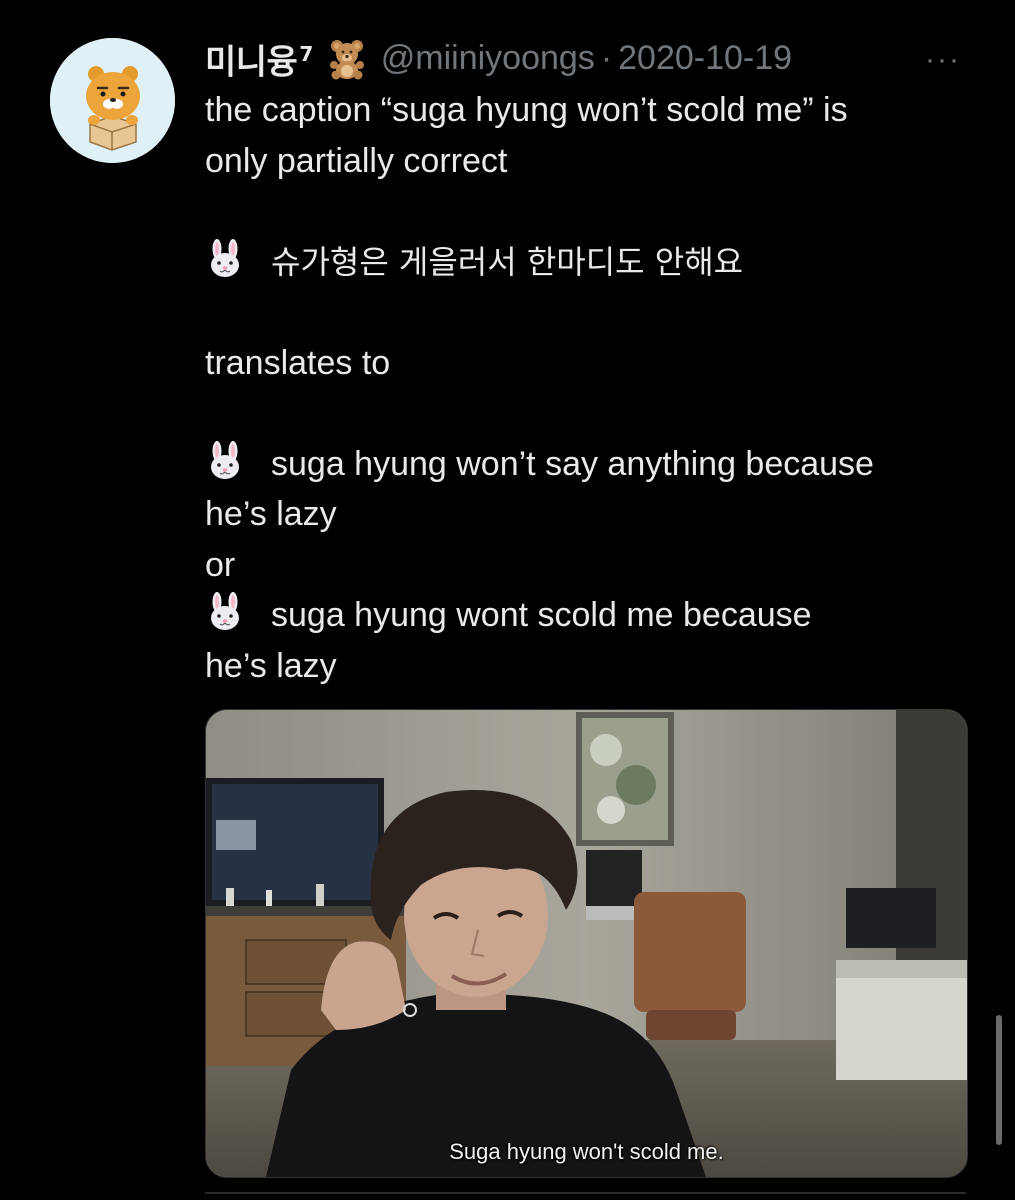 The image size is (1015, 1200). What do you see at coordinates (259, 58) in the screenshot?
I see `display-name: 미니융 7` at bounding box center [259, 58].